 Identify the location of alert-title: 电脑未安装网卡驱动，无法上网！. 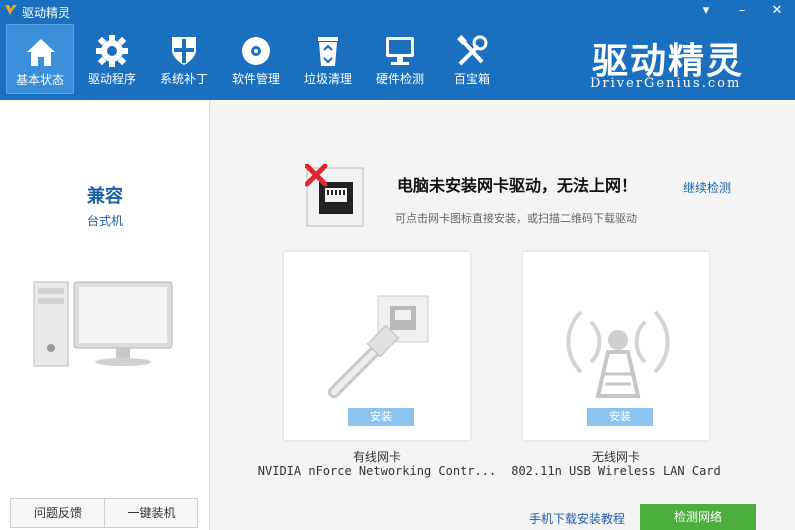
(517, 185).